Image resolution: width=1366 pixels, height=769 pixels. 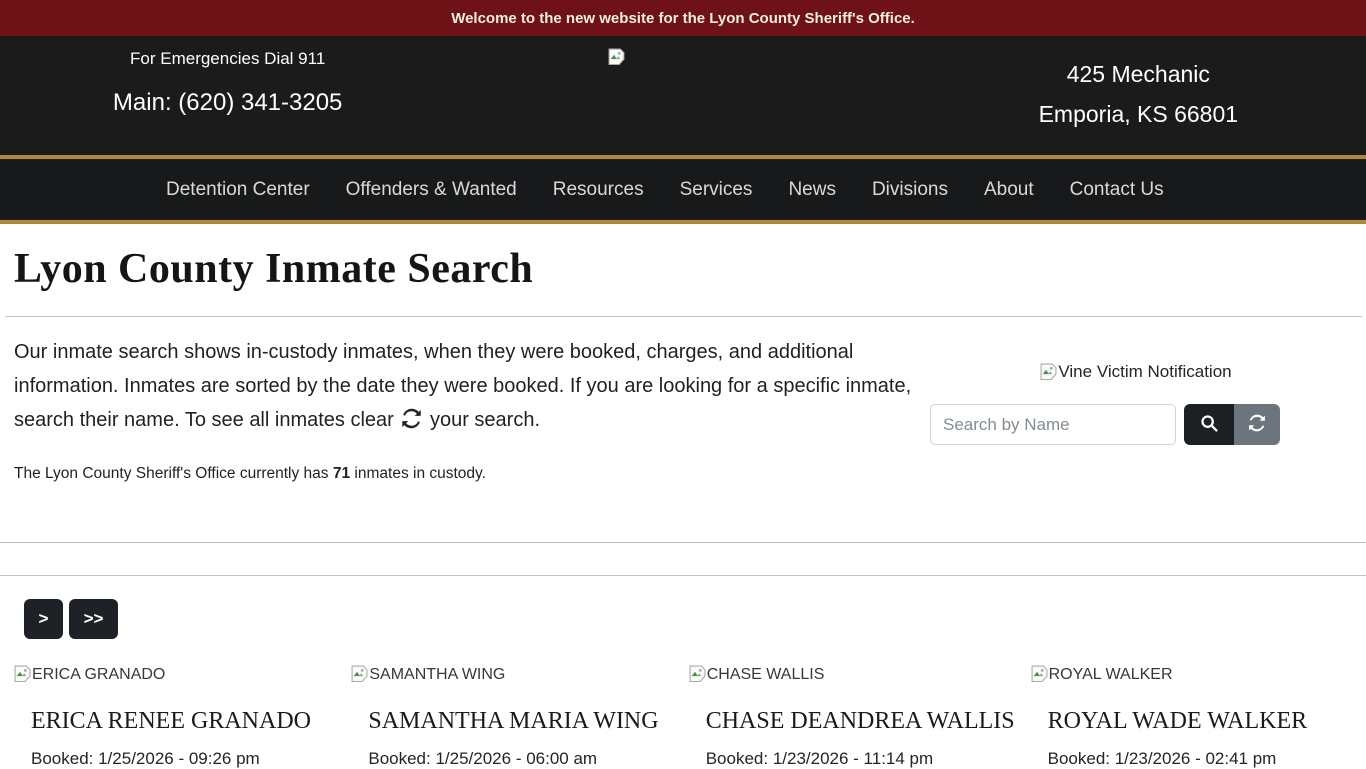 I want to click on vine-victim-notification-link: Vine Victim Notification, so click(x=1136, y=373).